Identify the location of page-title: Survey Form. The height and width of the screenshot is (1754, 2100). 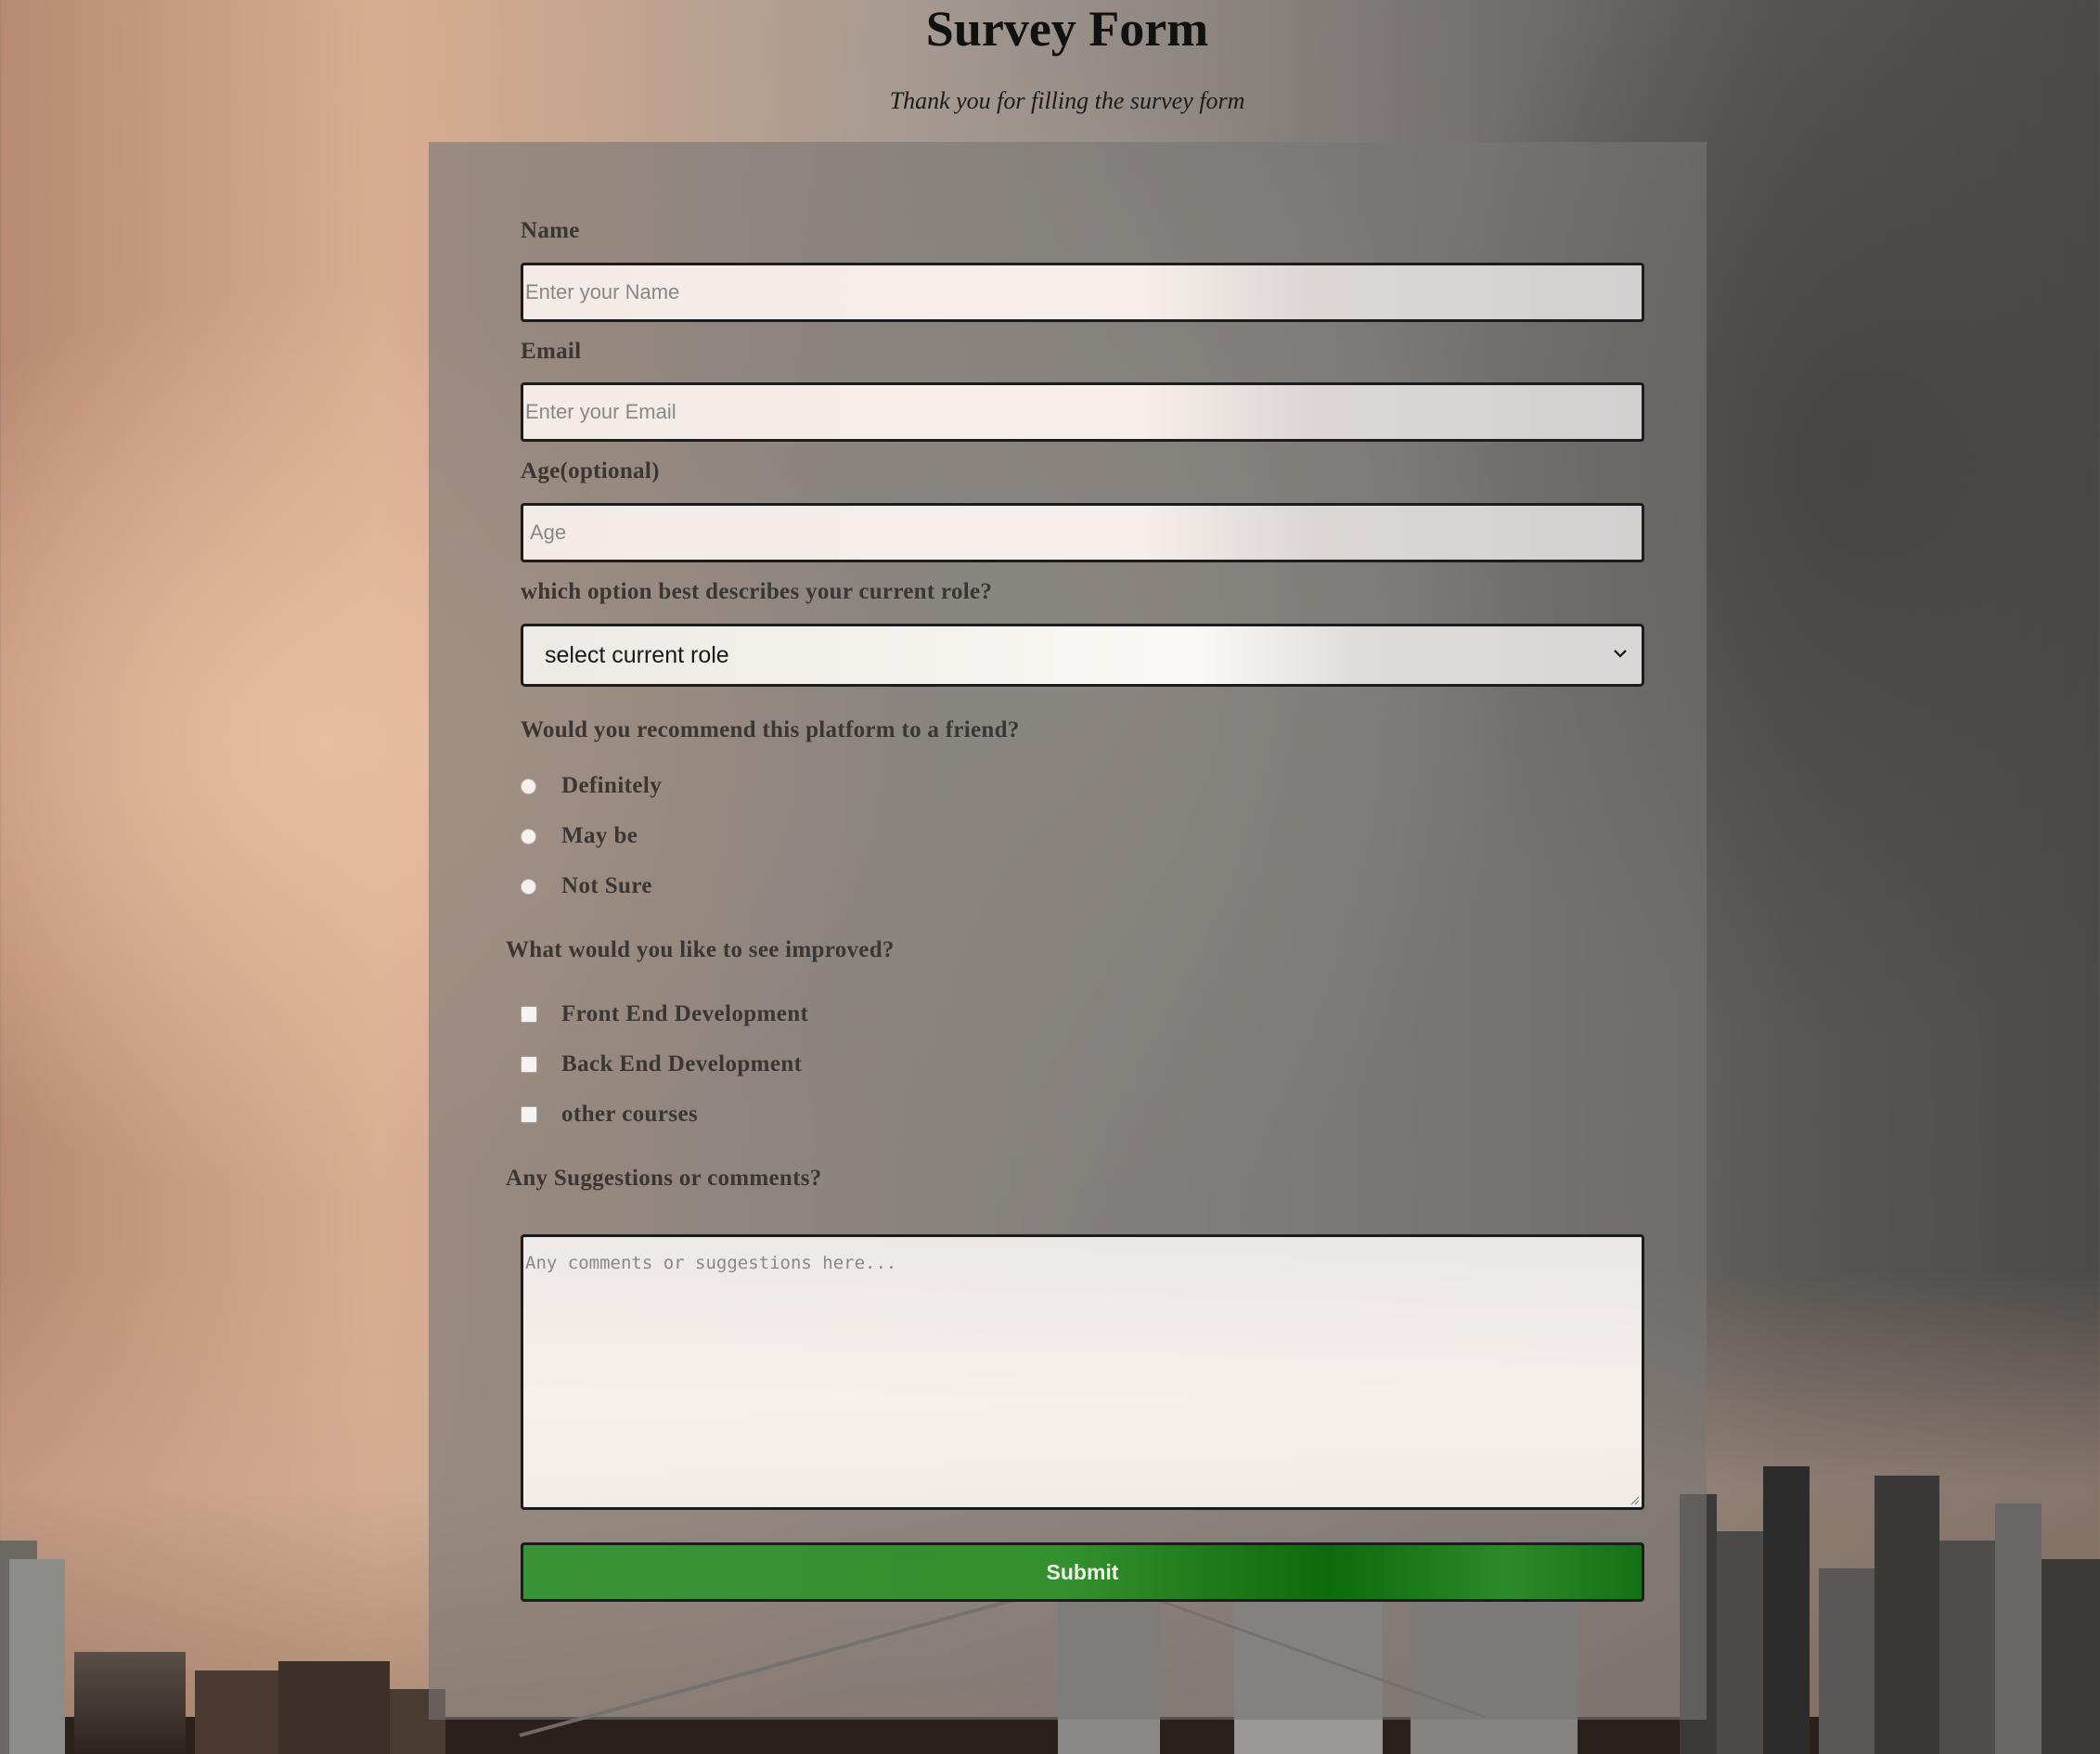
(1067, 29).